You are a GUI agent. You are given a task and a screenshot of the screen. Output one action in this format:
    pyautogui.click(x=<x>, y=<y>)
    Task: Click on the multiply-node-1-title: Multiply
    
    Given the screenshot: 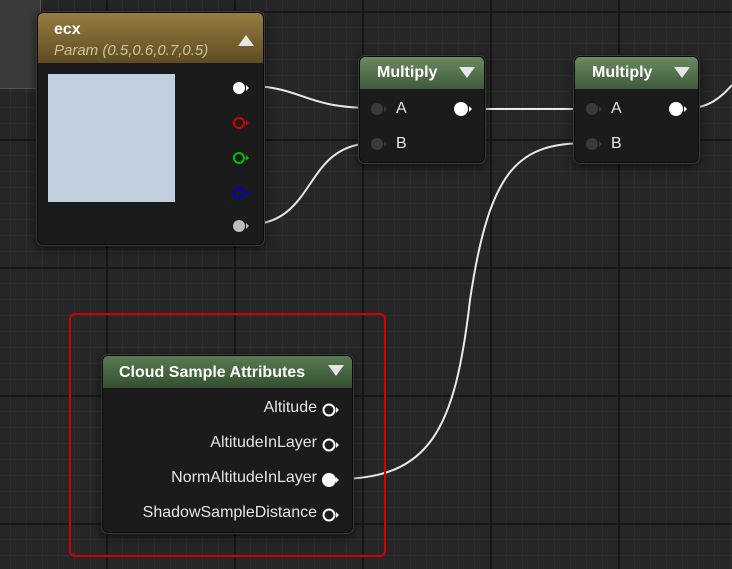 What is the action you would take?
    pyautogui.click(x=407, y=72)
    